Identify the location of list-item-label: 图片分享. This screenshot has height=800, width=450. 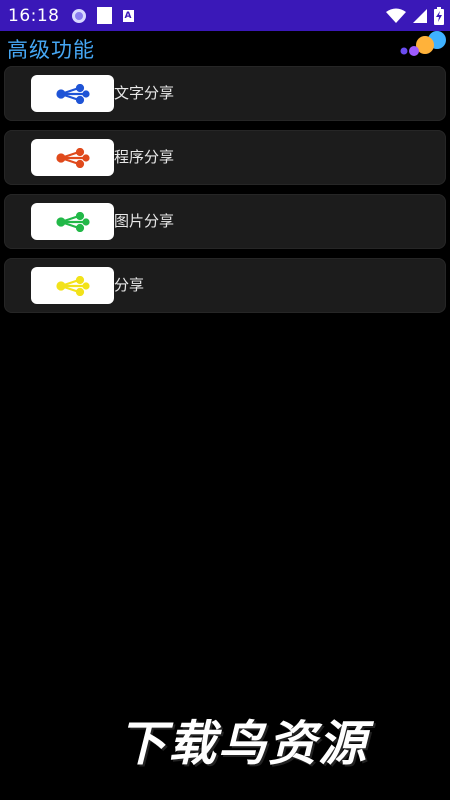
(144, 221).